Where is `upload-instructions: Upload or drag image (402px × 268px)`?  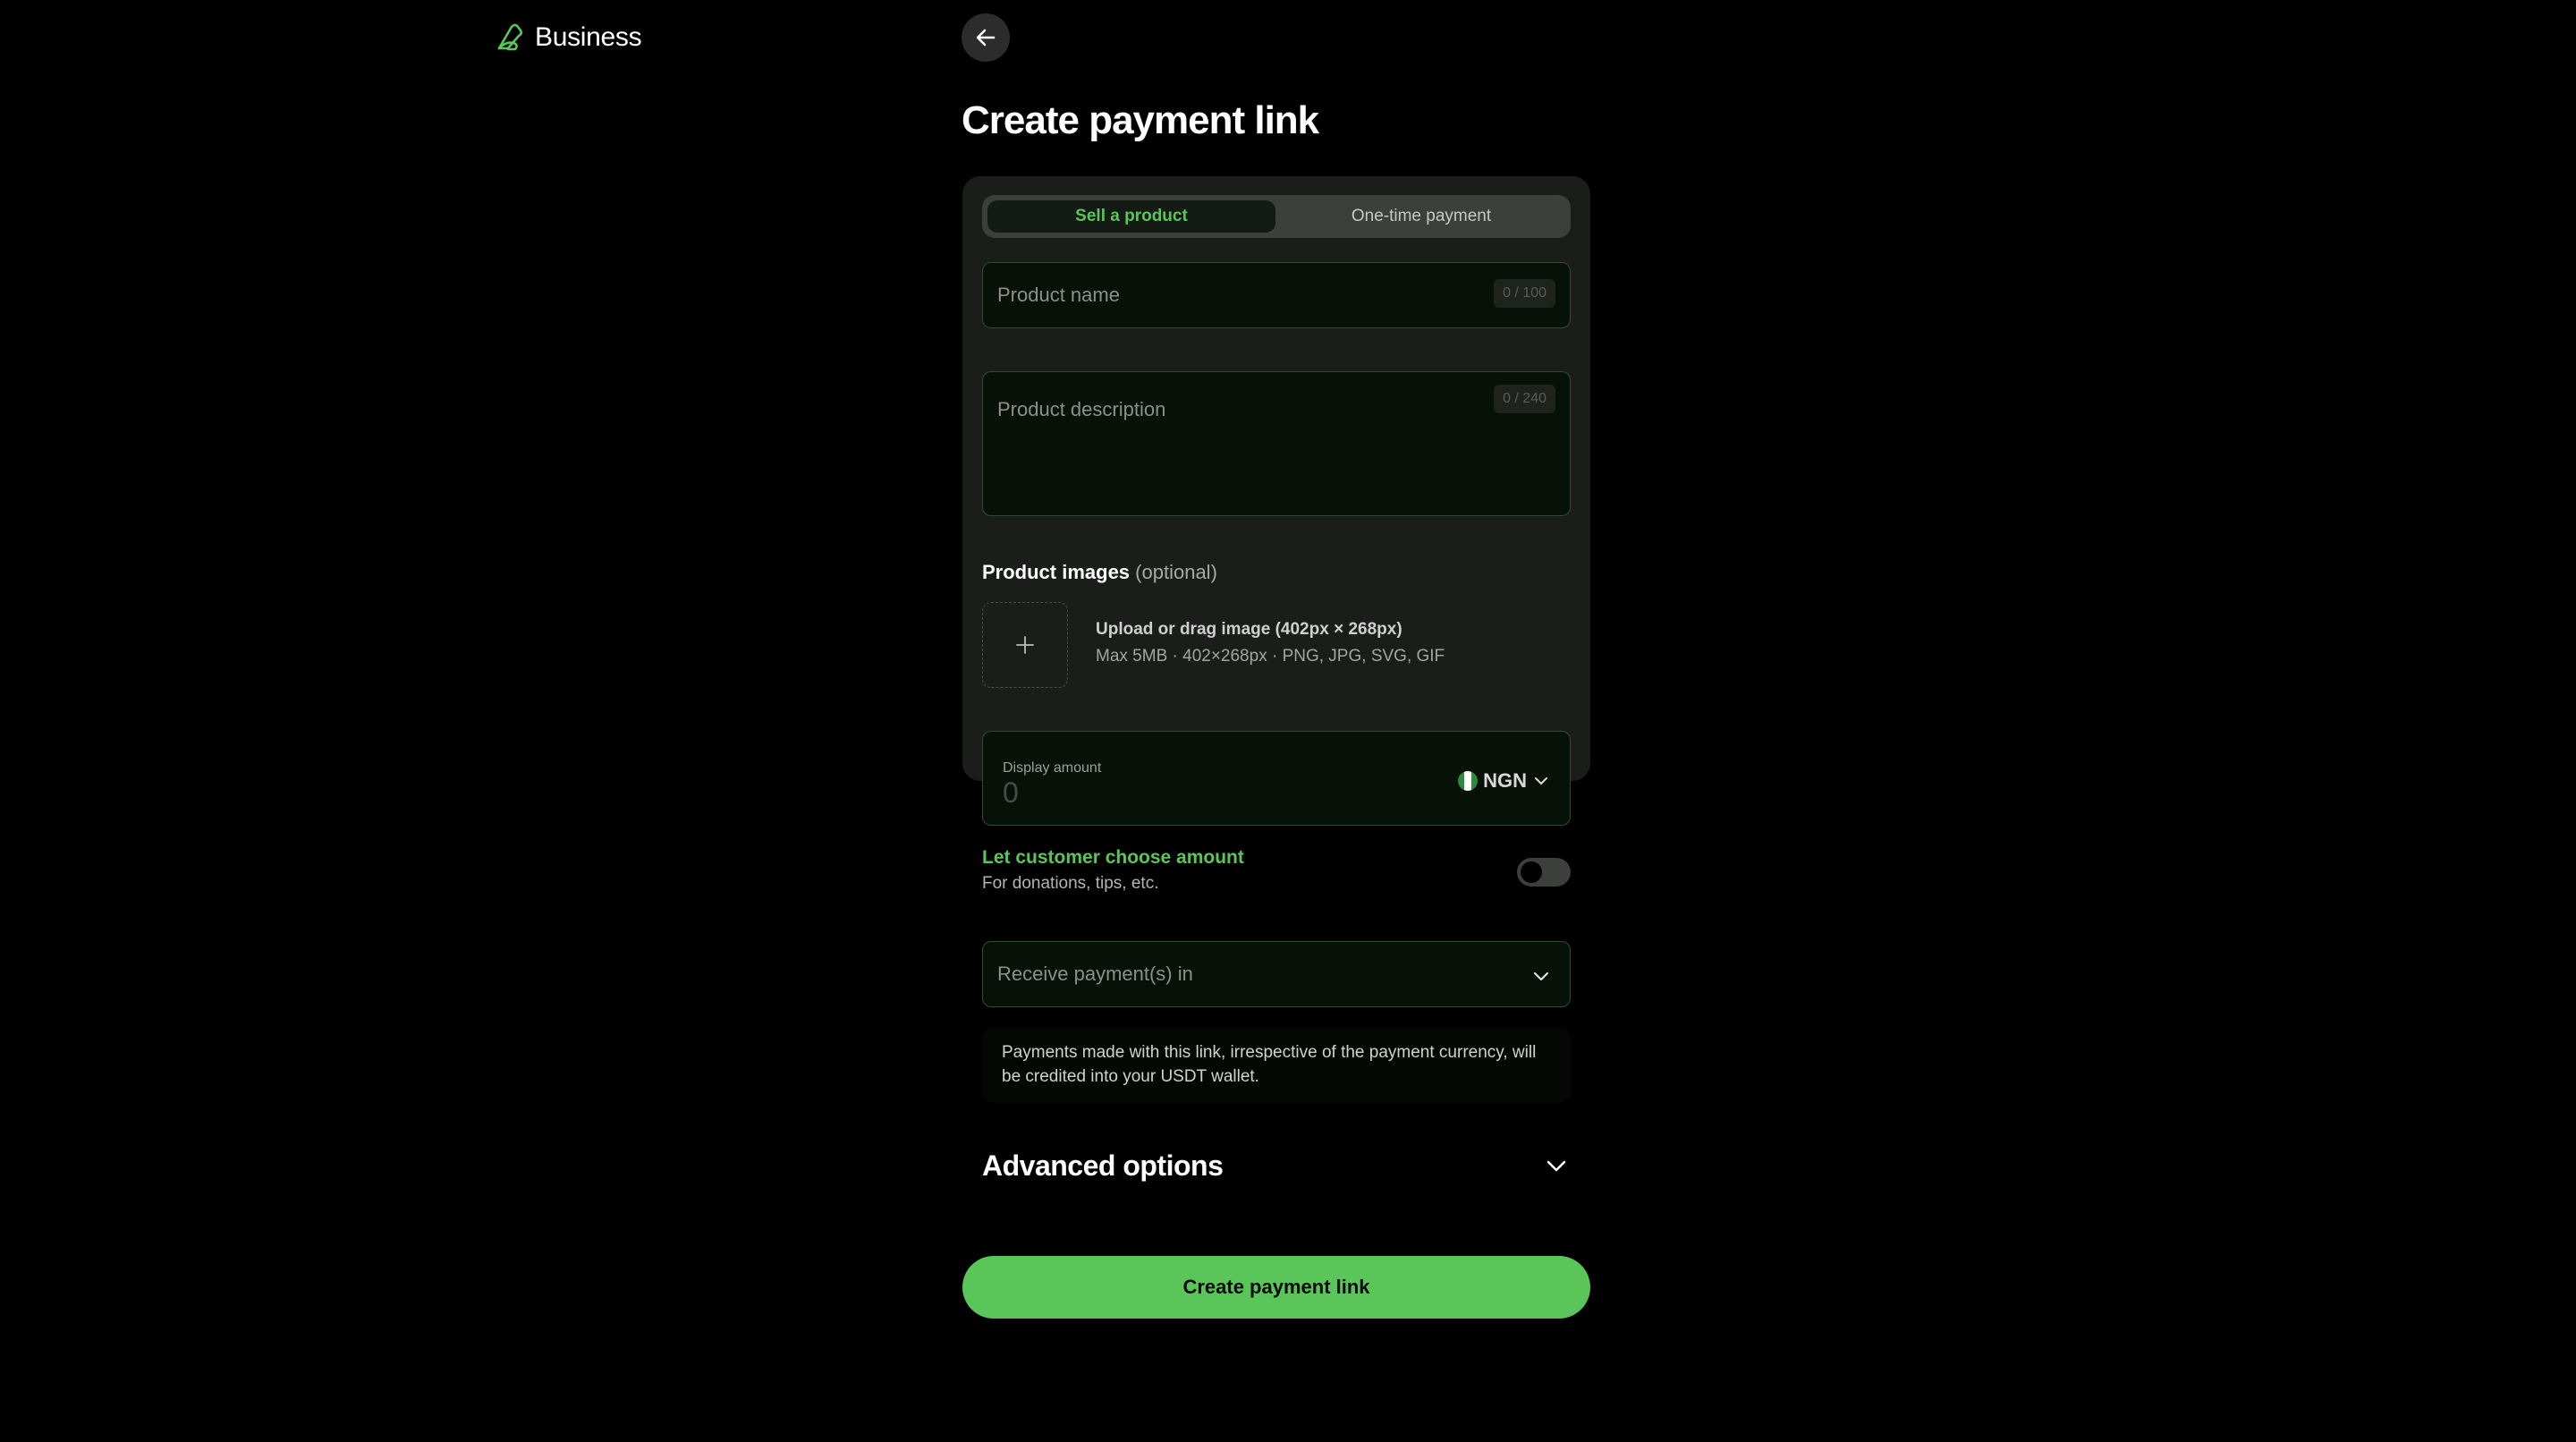 upload-instructions: Upload or drag image (402px × 268px) is located at coordinates (1249, 629).